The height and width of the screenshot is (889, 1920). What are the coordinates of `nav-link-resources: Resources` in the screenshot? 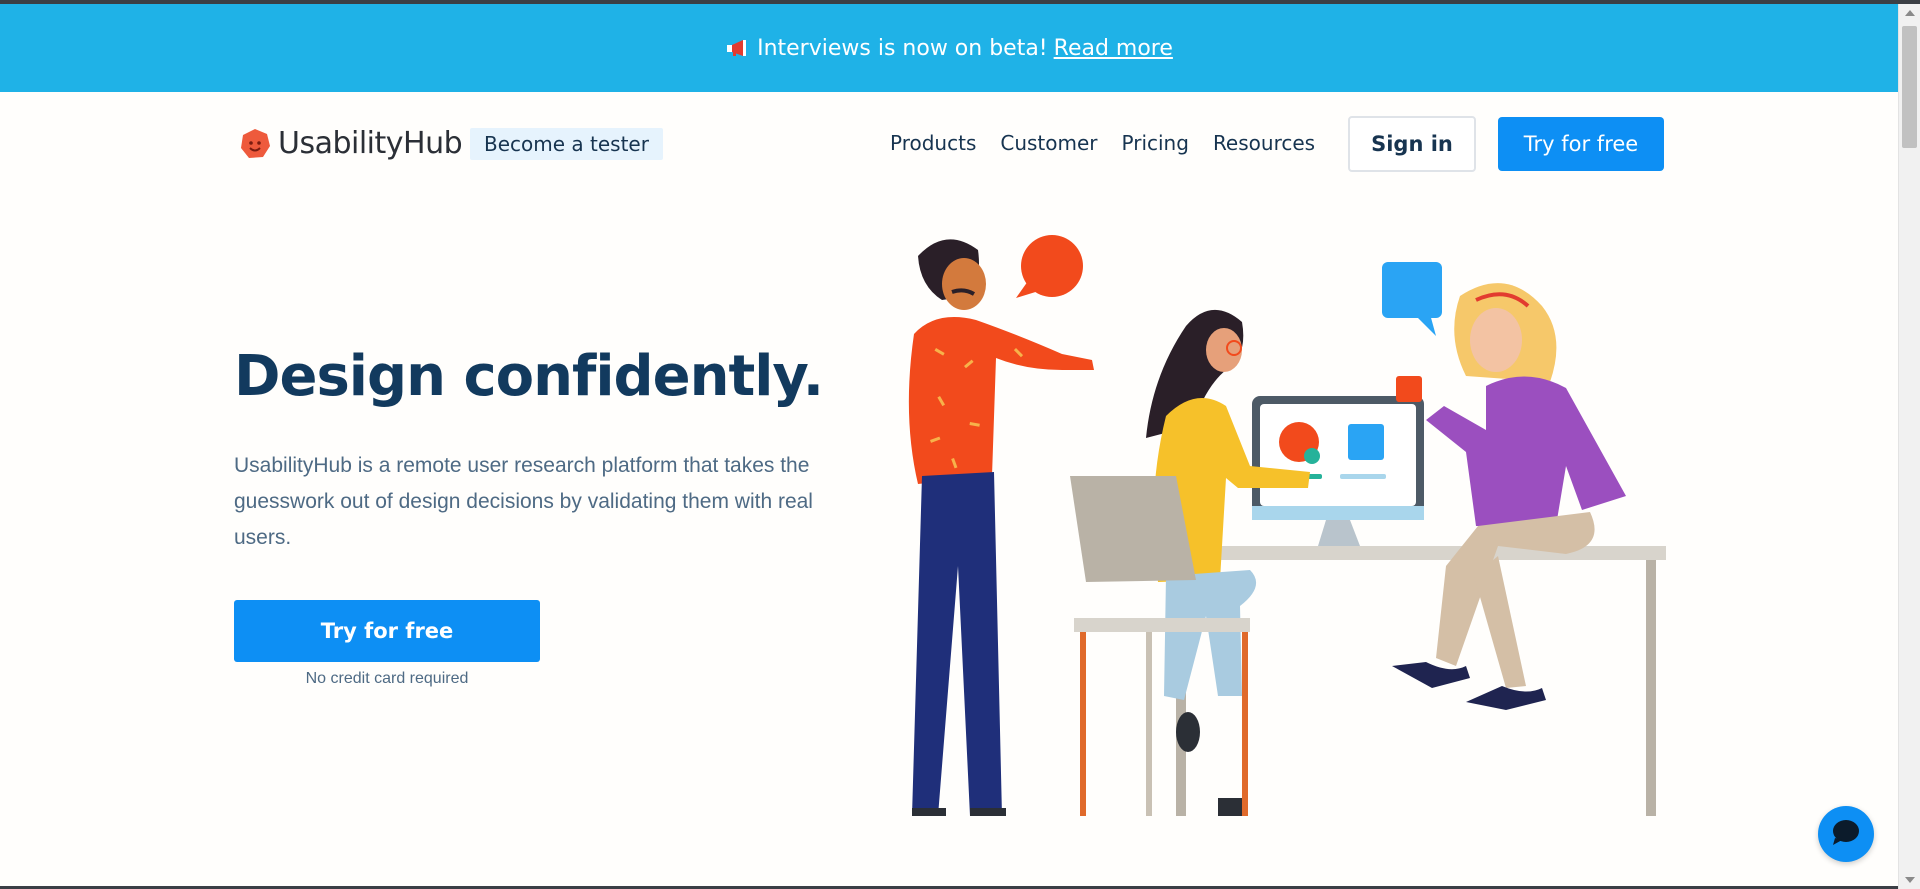 It's located at (1264, 143).